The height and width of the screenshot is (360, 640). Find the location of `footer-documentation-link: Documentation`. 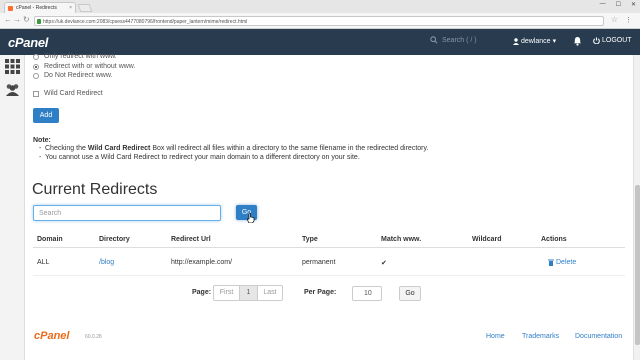

footer-documentation-link: Documentation is located at coordinates (598, 336).